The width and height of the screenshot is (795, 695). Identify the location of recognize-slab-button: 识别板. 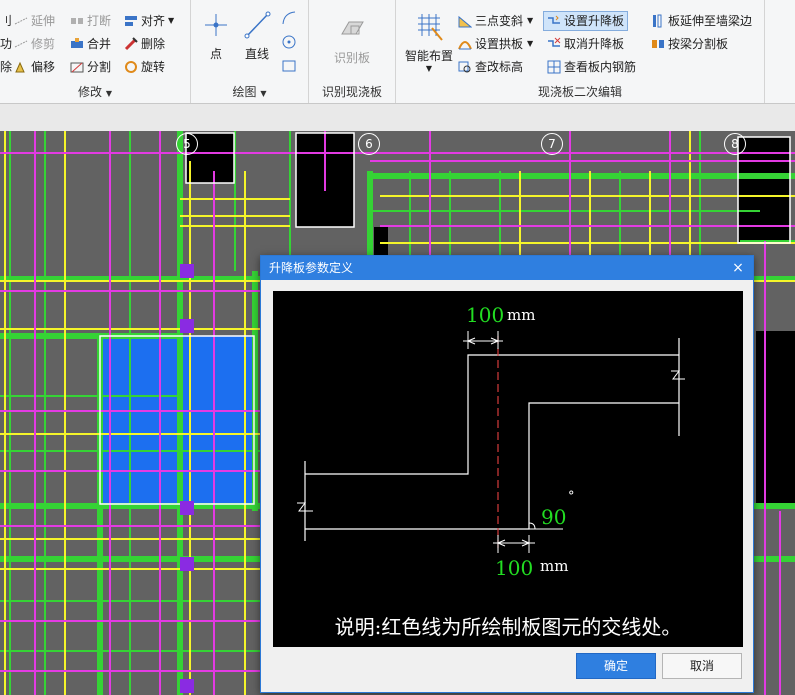
(352, 40).